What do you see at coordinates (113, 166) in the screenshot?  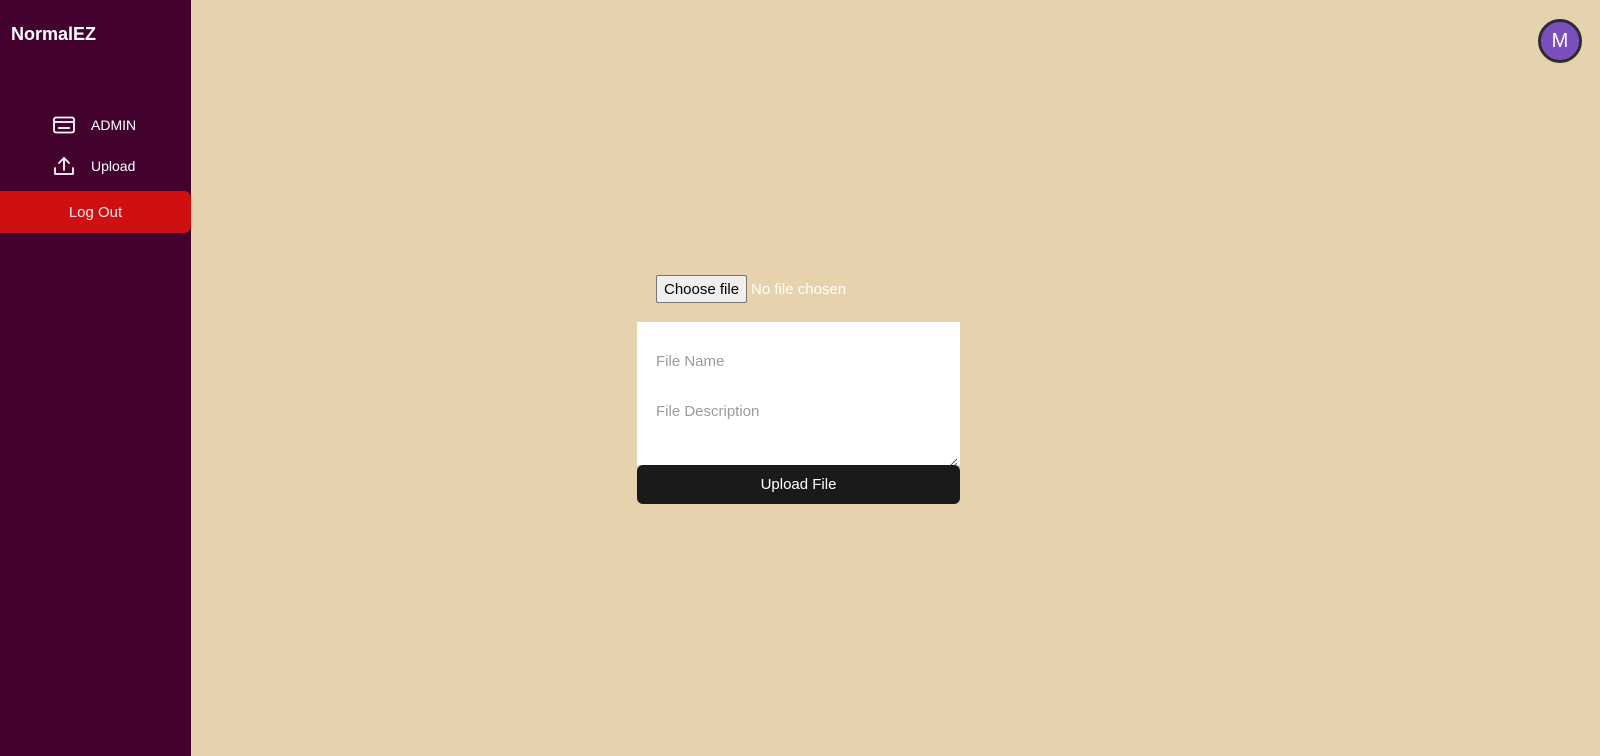 I see `sidebar-item-label: Upload` at bounding box center [113, 166].